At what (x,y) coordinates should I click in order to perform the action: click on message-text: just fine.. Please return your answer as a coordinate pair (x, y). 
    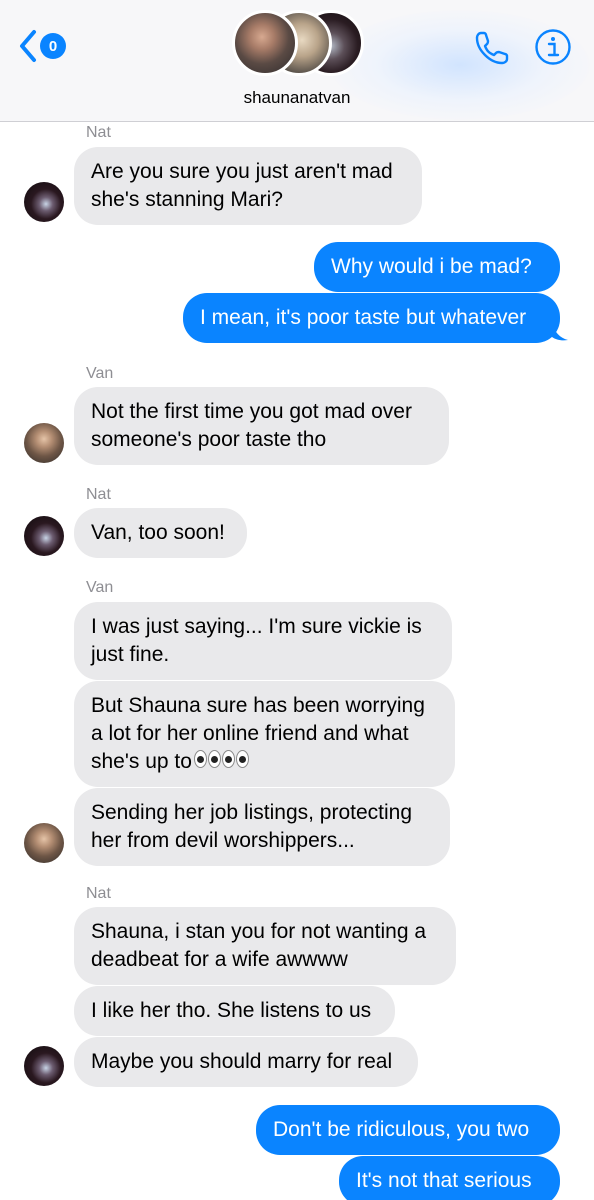
    Looking at the image, I should click on (130, 654).